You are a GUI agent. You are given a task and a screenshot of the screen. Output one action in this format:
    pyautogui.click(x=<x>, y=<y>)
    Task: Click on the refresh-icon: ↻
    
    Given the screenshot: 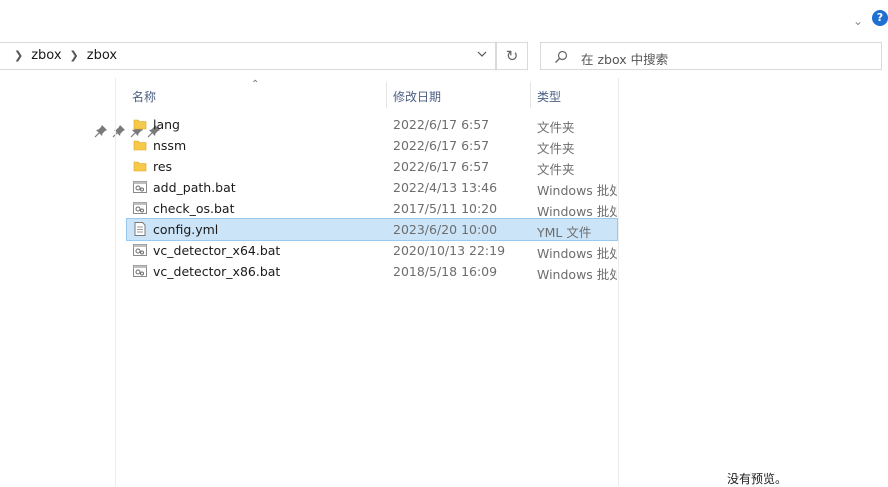 What is the action you would take?
    pyautogui.click(x=512, y=56)
    